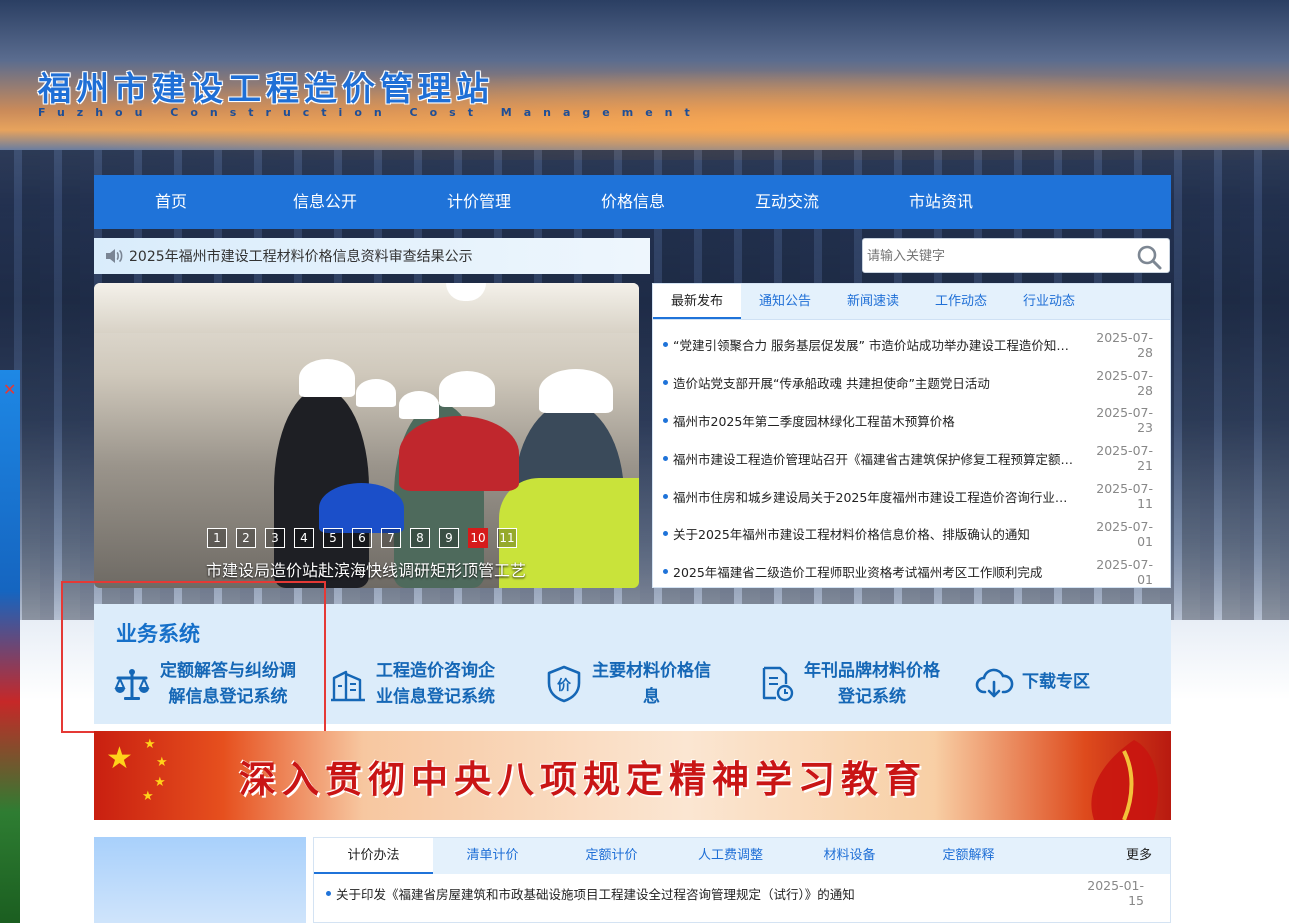  What do you see at coordinates (266, 88) in the screenshot?
I see `site-title: 福州市建设工程造价管理站` at bounding box center [266, 88].